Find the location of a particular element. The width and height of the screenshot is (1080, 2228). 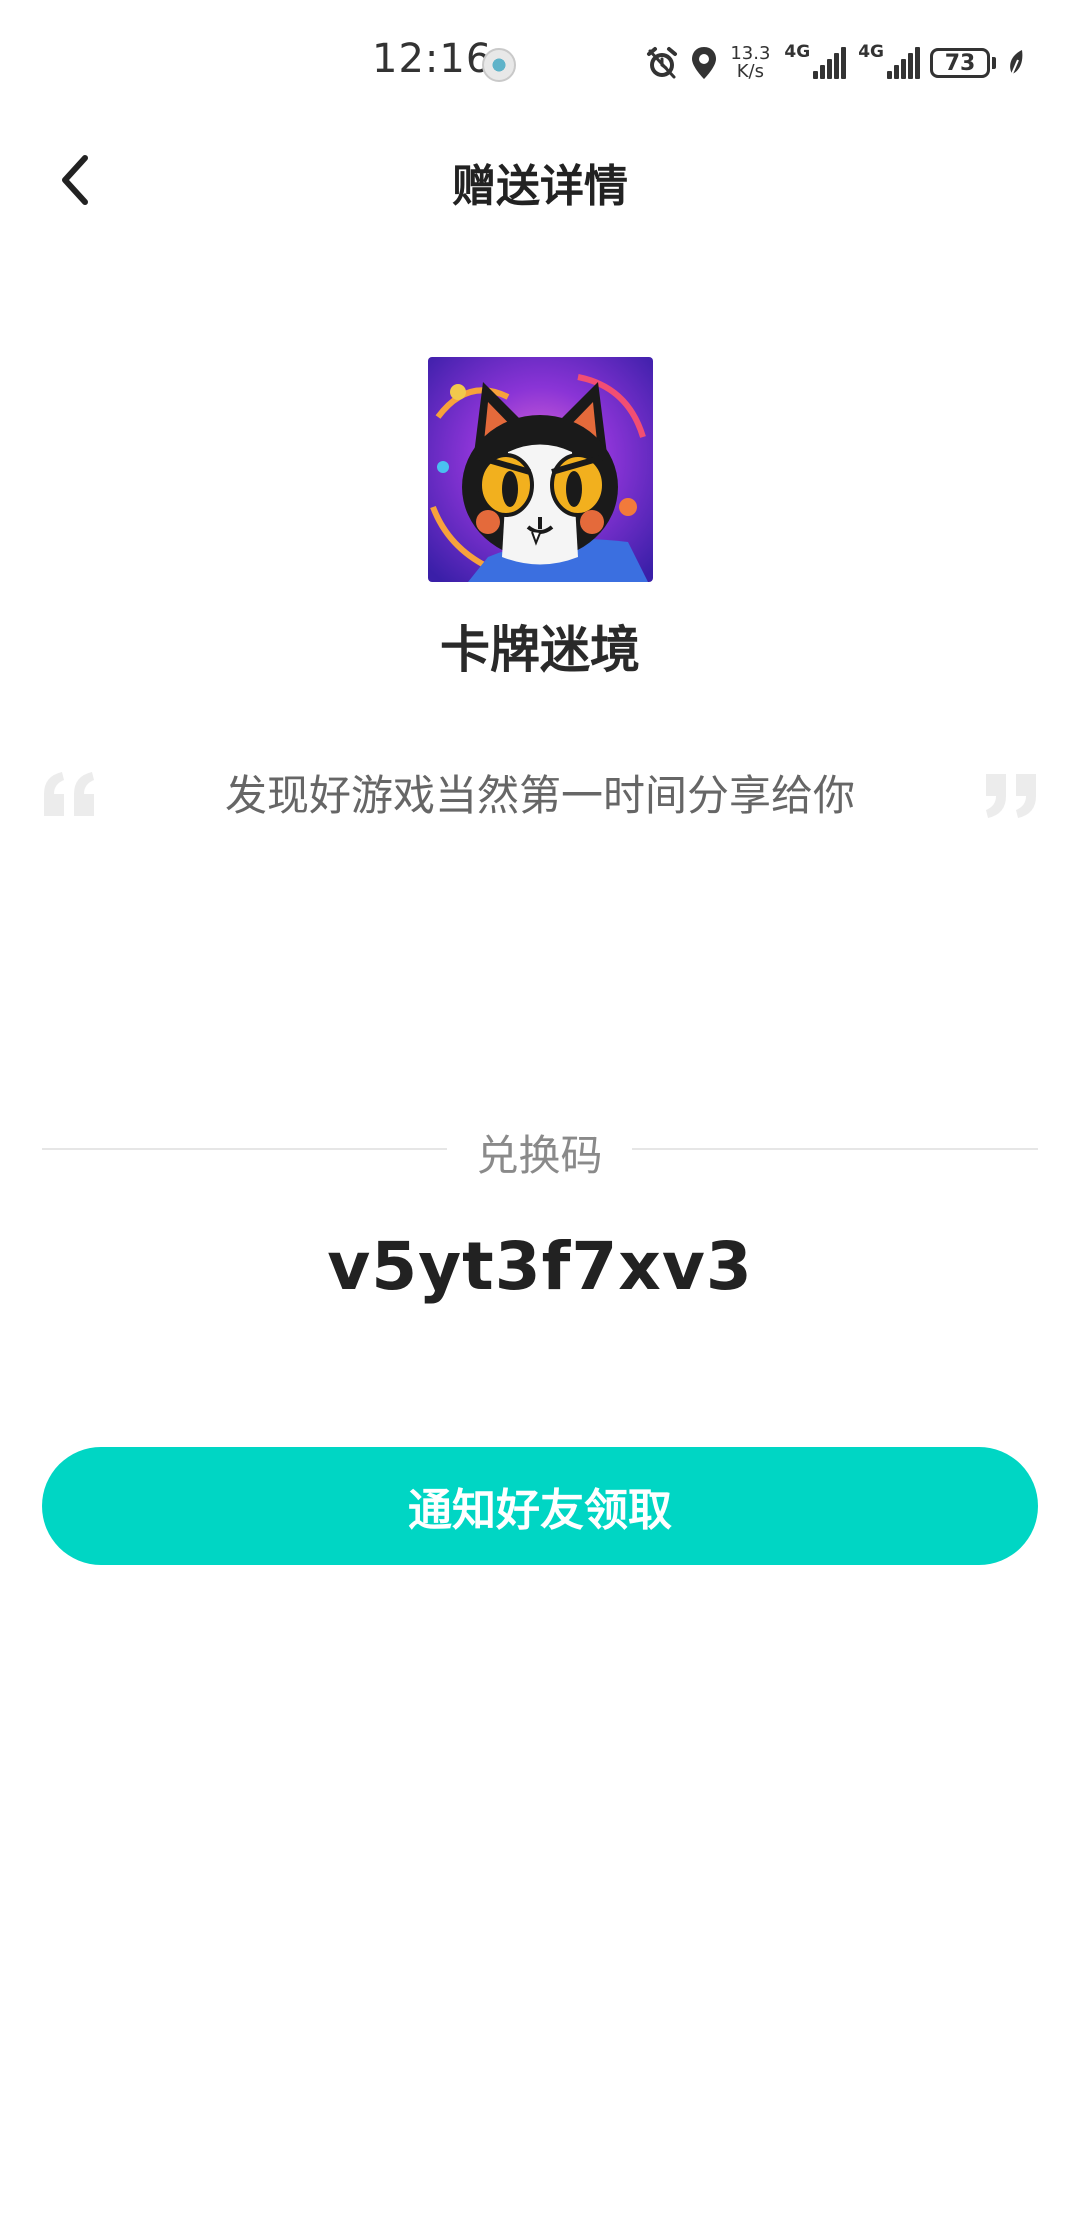

signal-icon-sim1: 4G is located at coordinates (814, 60).